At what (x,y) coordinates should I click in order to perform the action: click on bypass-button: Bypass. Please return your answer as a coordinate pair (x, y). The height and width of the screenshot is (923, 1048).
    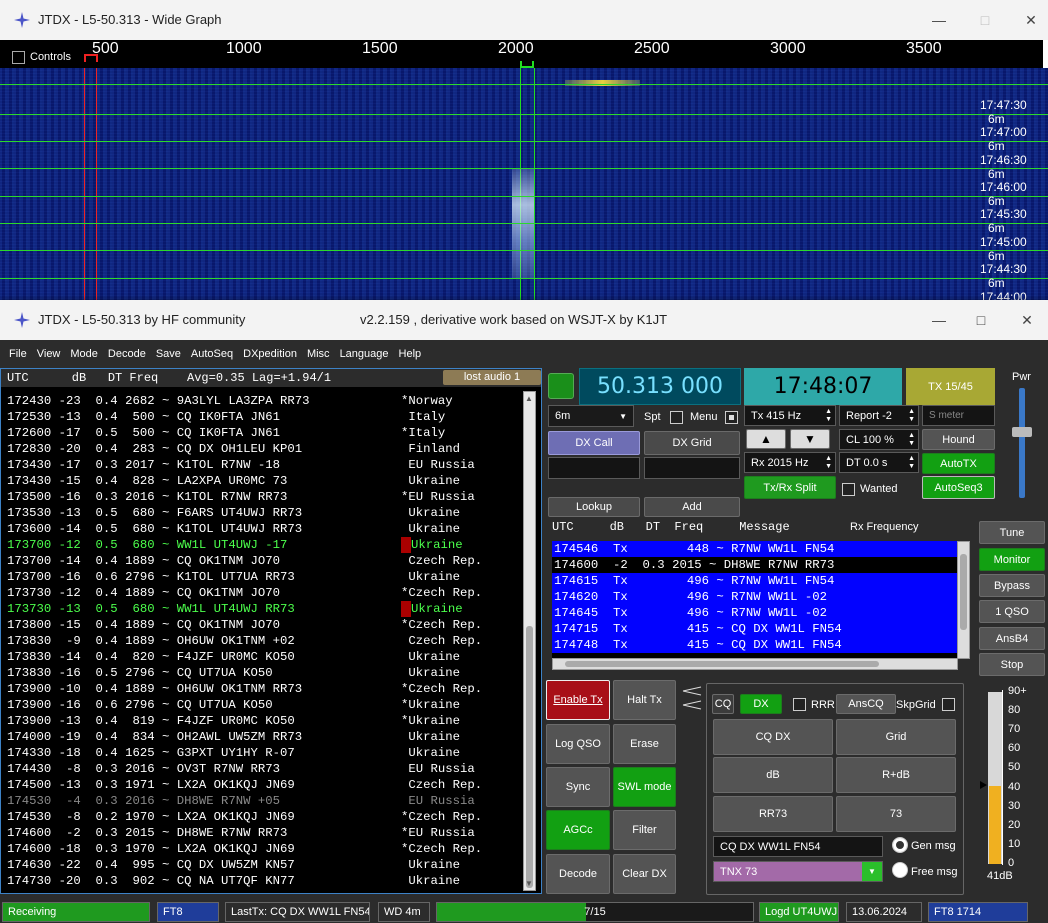
    Looking at the image, I should click on (1012, 585).